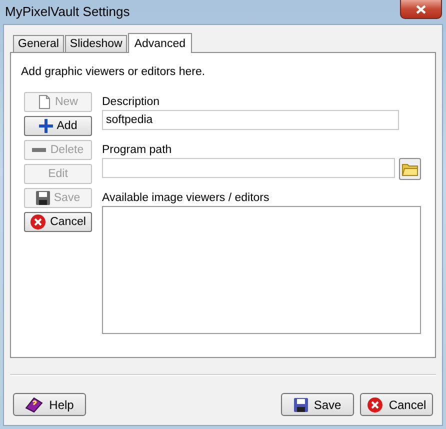  I want to click on footer-button: Save, so click(317, 404).